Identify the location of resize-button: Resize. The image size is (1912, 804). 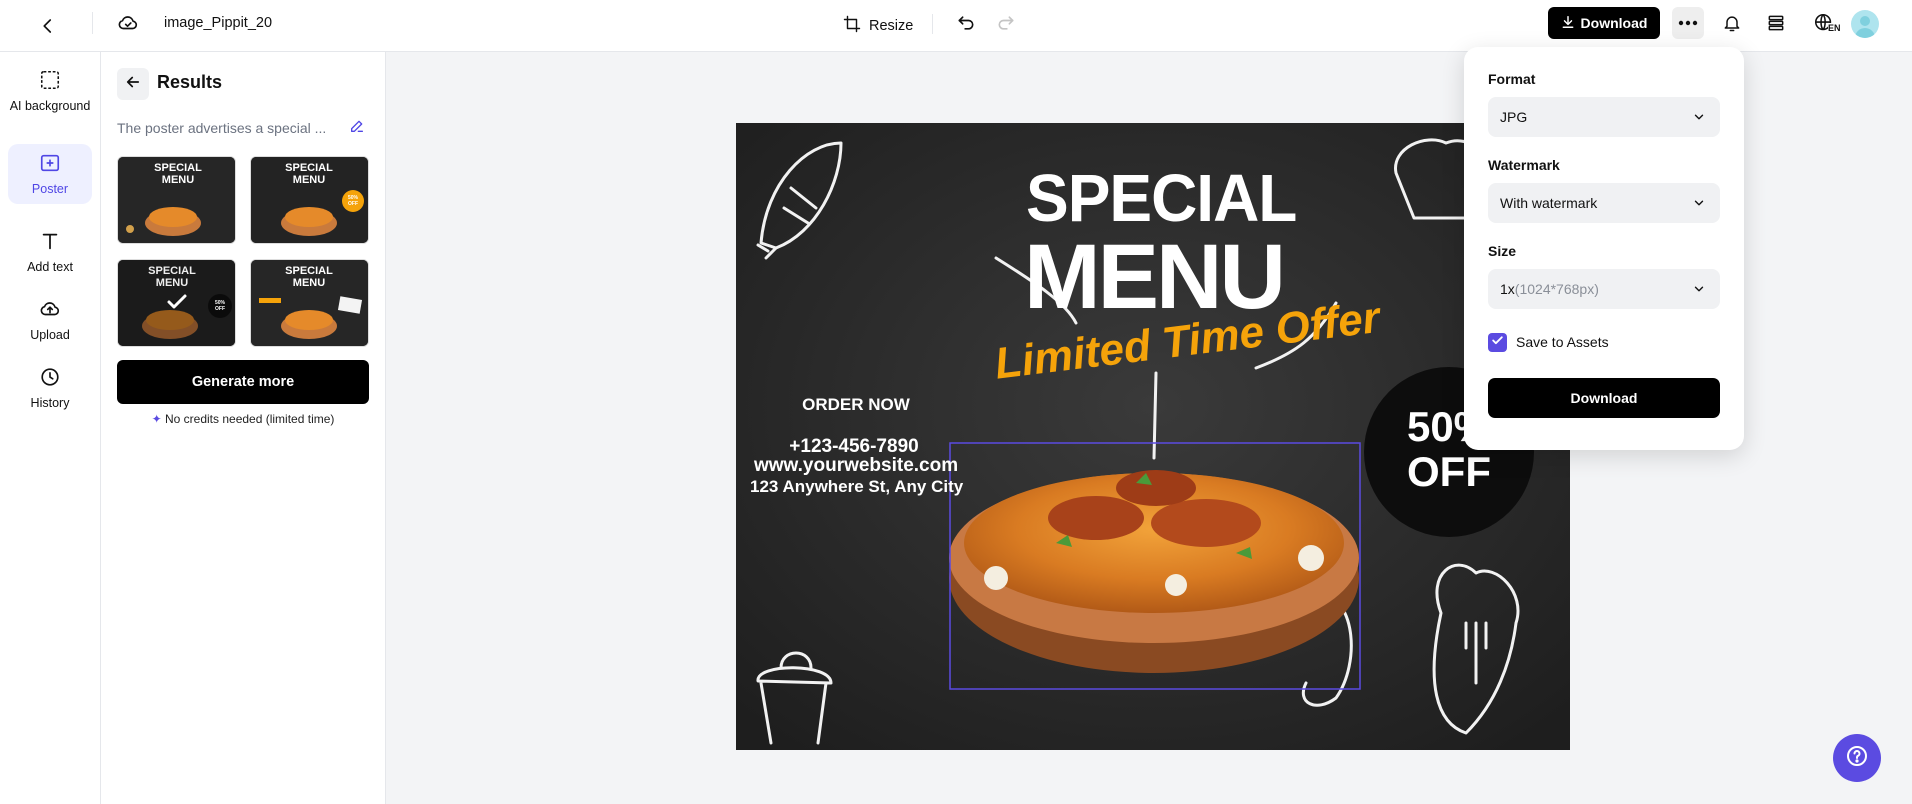
(878, 26).